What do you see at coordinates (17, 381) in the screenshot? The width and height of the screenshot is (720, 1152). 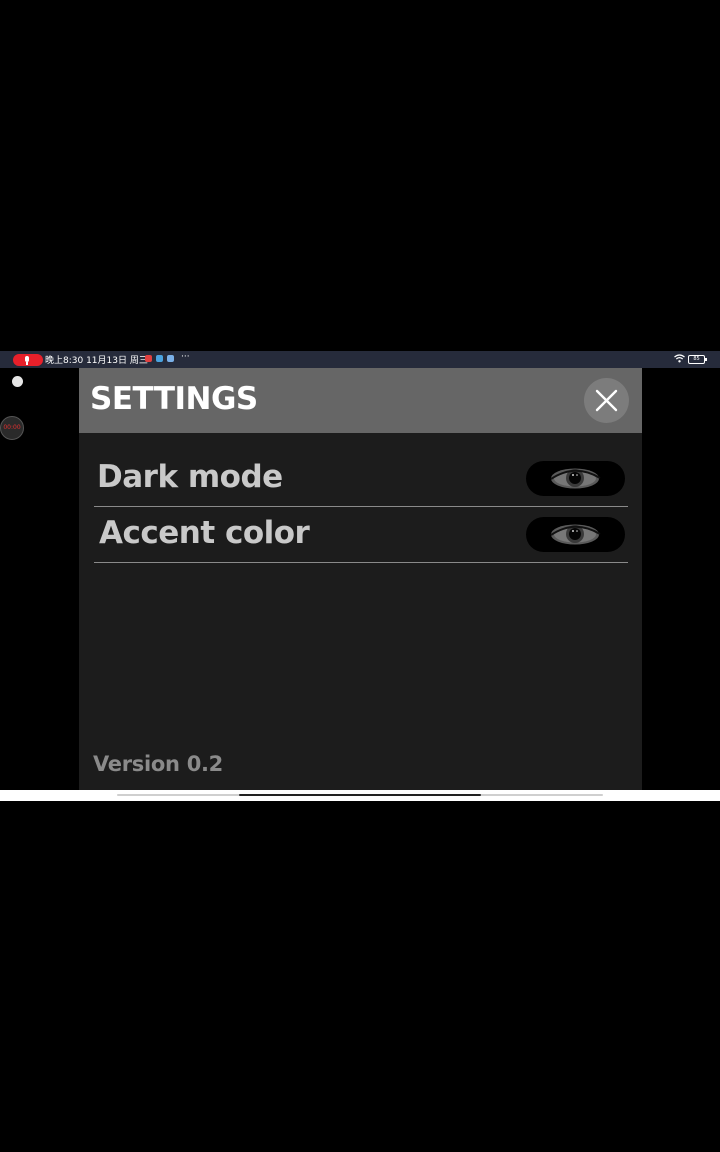 I see `floating-assist-dot` at bounding box center [17, 381].